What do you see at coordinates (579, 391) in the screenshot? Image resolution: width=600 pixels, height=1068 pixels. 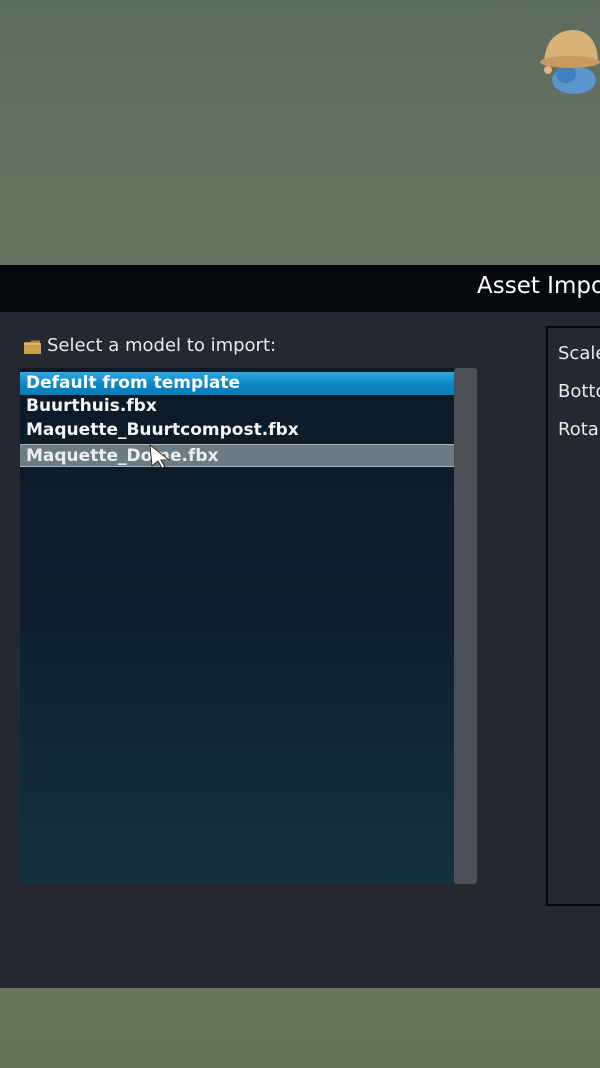 I see `bottom-label: Botto` at bounding box center [579, 391].